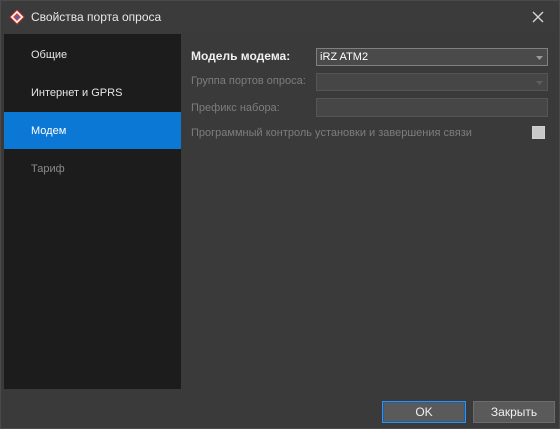 The image size is (560, 429). I want to click on dialog-footer: OK Закрыть, so click(280, 409).